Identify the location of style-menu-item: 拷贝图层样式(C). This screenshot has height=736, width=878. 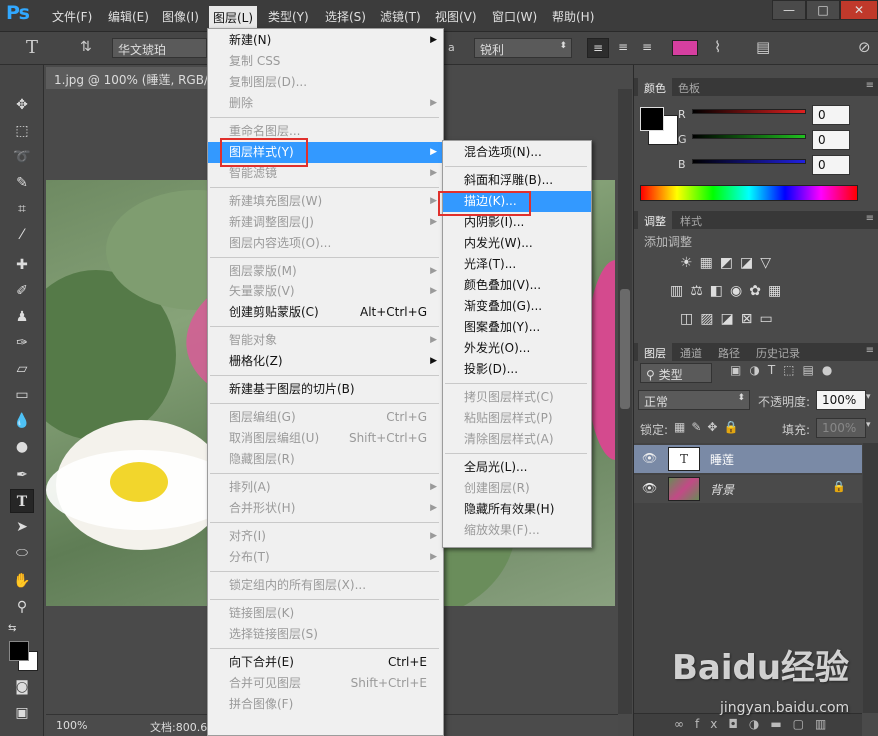
(517, 397).